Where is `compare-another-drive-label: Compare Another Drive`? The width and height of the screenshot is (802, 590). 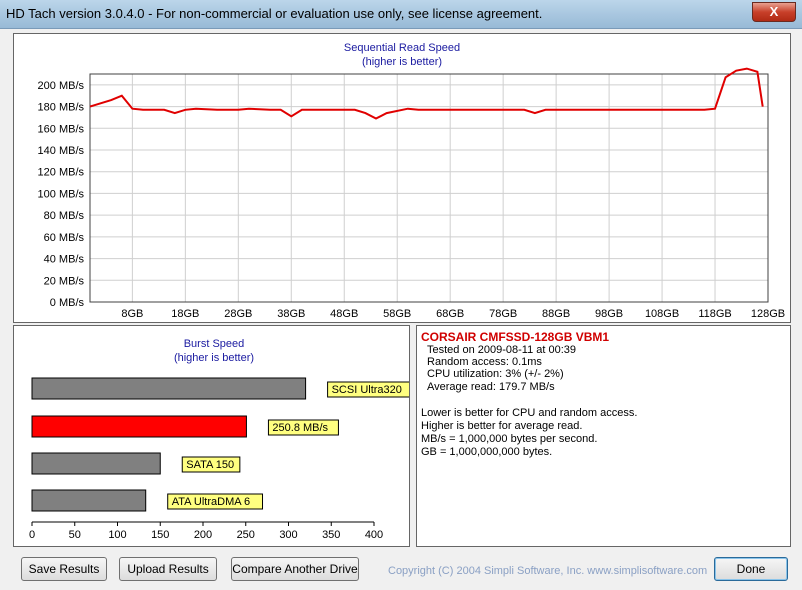
compare-another-drive-label: Compare Another Drive is located at coordinates (295, 569).